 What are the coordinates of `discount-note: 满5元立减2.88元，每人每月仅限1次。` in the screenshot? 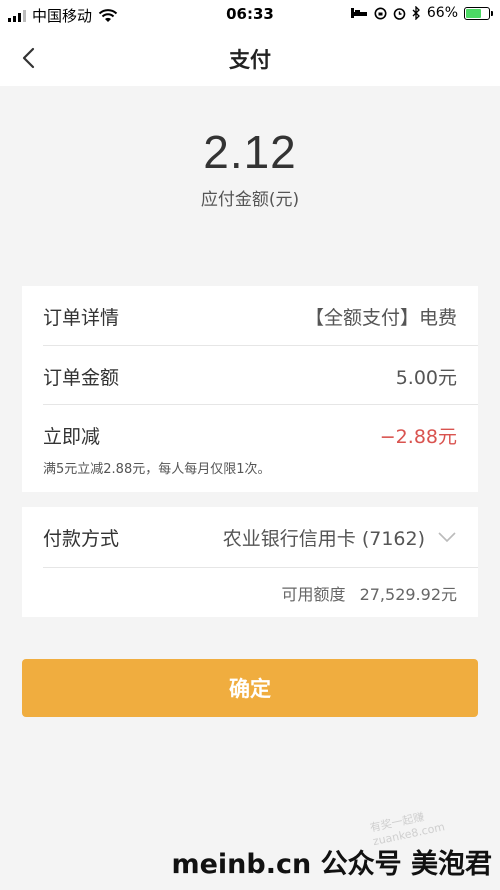 It's located at (157, 469).